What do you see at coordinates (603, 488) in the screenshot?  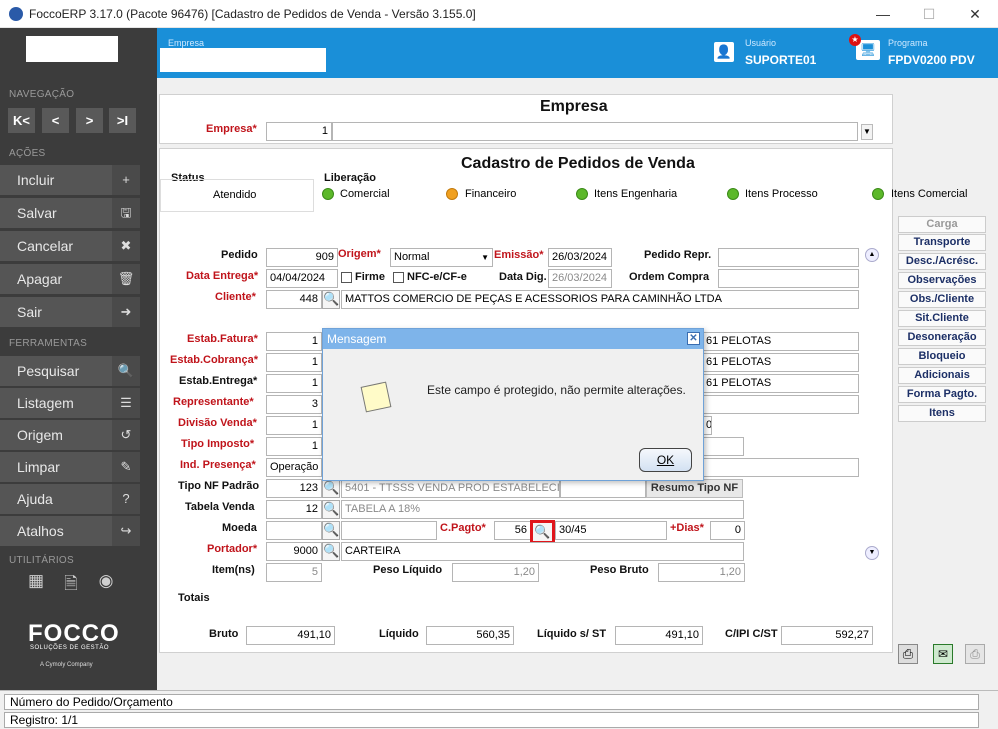 I see `tipo-nf-extra` at bounding box center [603, 488].